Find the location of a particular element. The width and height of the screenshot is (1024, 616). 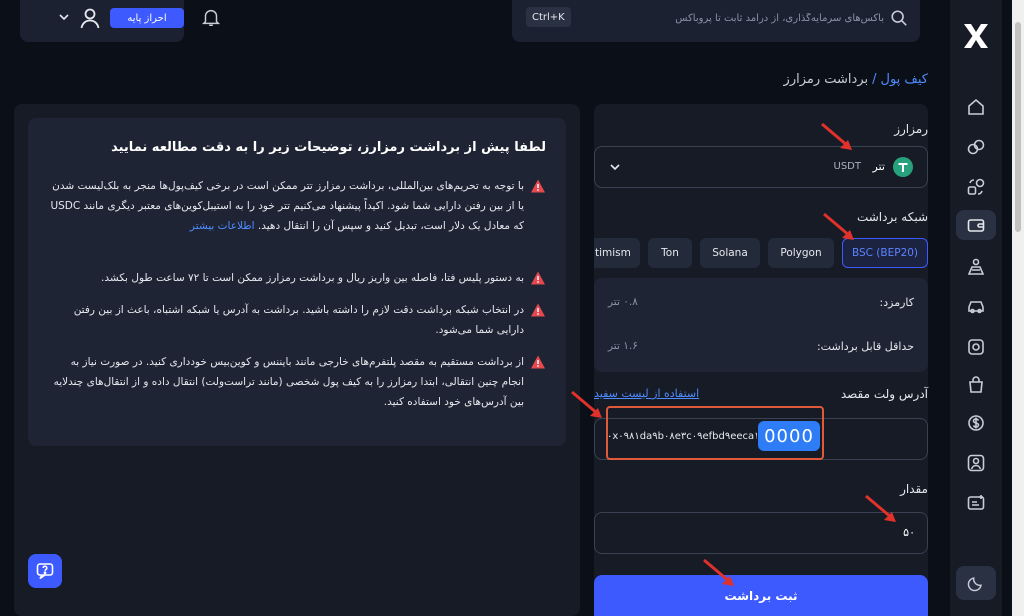

wallet-icon is located at coordinates (976, 225).